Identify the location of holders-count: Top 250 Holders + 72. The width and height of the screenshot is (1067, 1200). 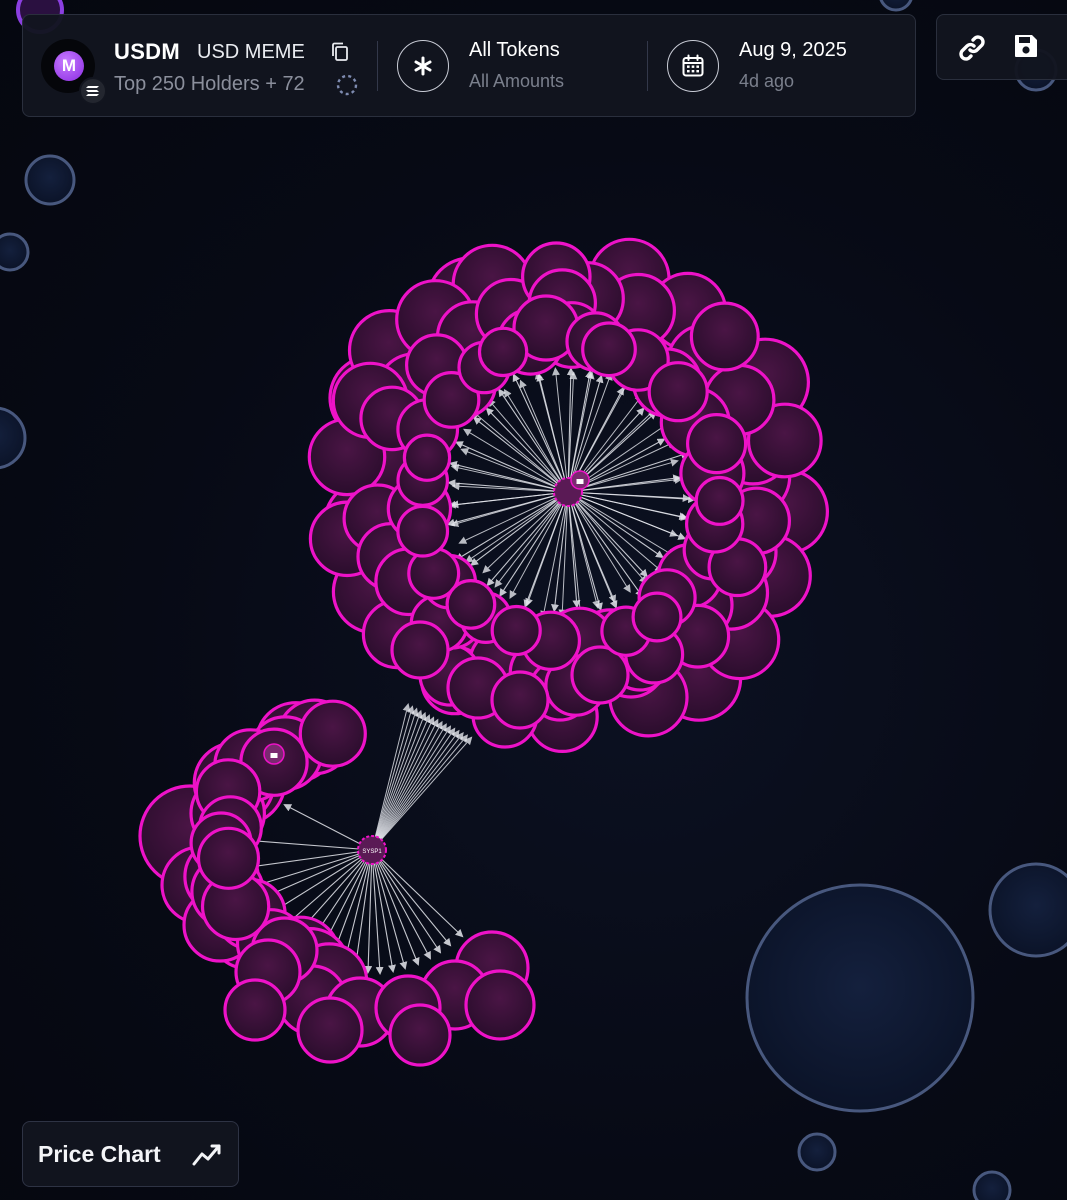
(209, 84).